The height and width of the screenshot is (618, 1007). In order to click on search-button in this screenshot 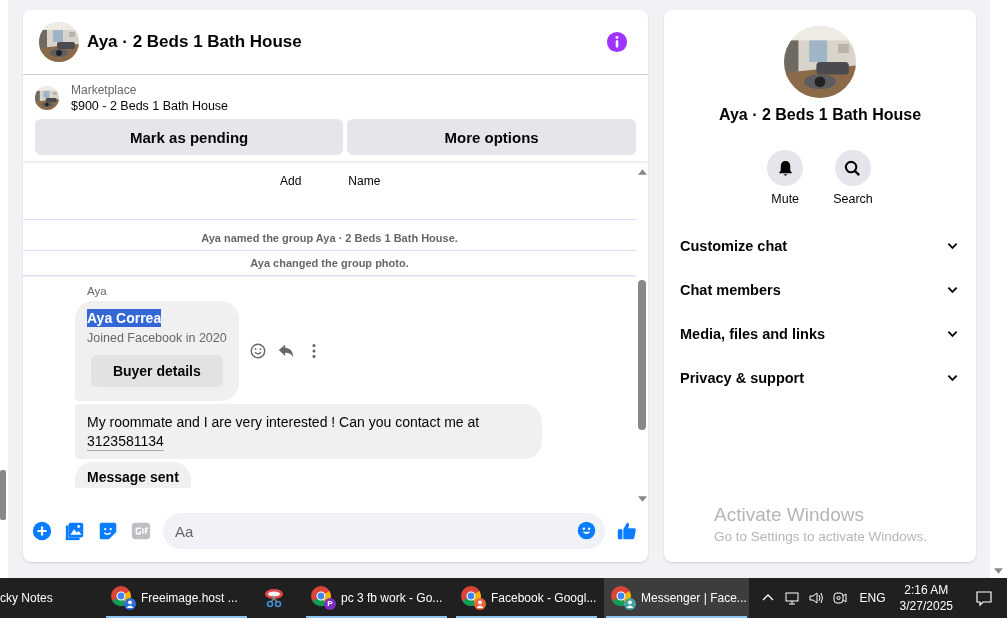, I will do `click(853, 168)`.